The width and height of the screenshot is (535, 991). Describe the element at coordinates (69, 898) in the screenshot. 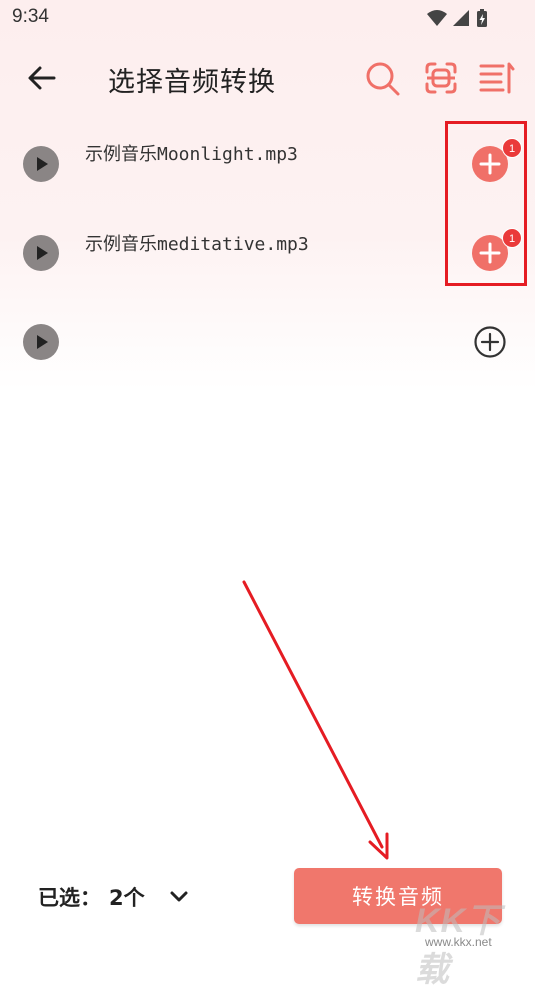

I see `selected-label: 已选：` at that location.